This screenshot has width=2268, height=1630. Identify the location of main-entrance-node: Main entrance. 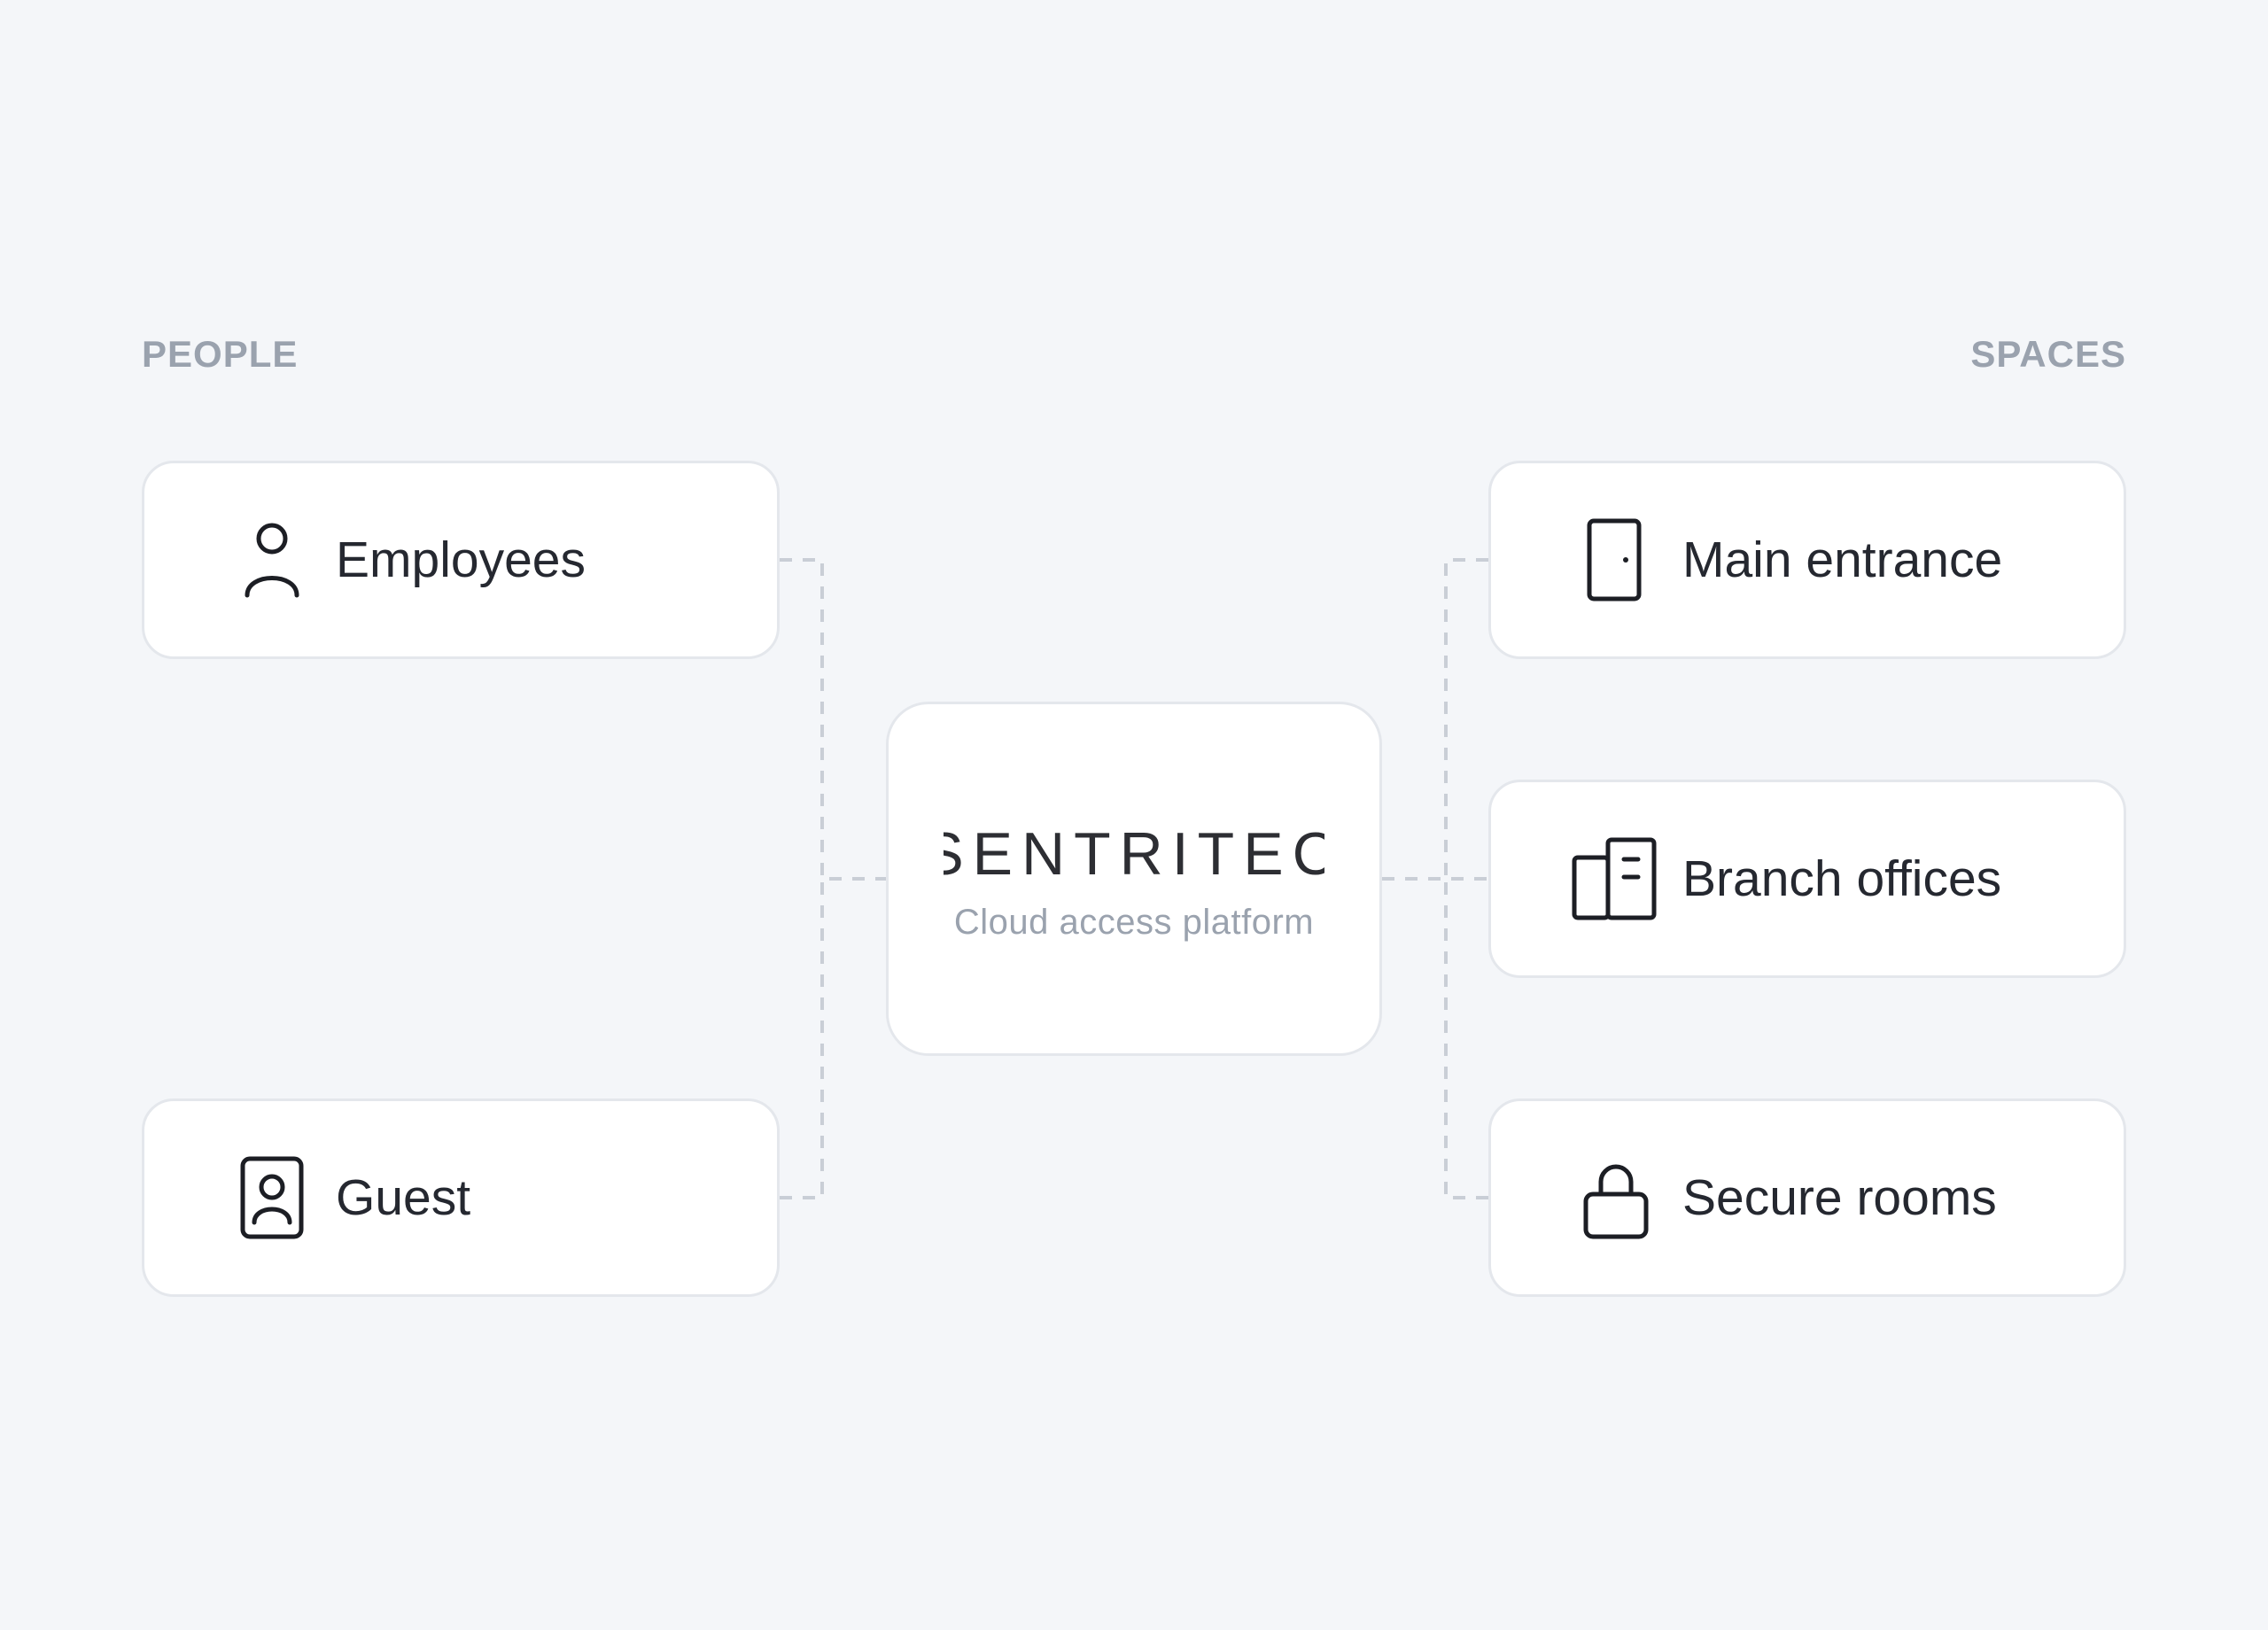
(1807, 560).